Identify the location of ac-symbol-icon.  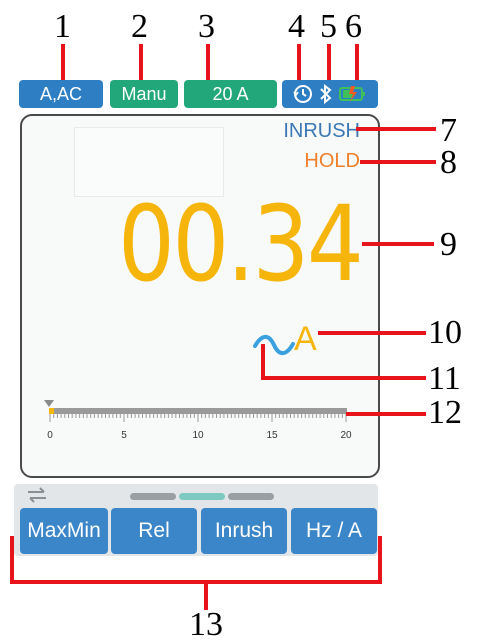
(274, 345).